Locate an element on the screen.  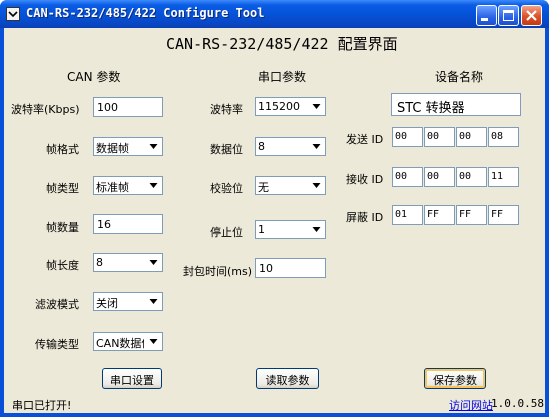
data-bits-value: 8 is located at coordinates (261, 146).